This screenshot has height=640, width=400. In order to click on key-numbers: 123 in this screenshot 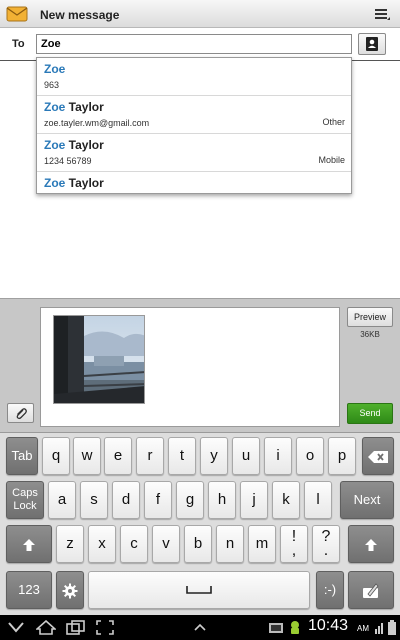, I will do `click(29, 590)`.